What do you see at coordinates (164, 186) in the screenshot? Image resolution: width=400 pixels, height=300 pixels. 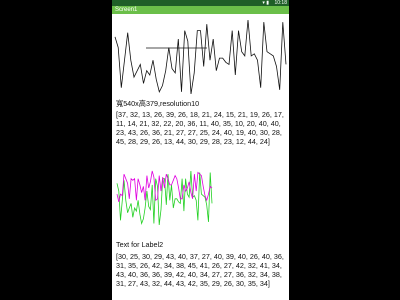 I see `canvas-2-line-magenta` at bounding box center [164, 186].